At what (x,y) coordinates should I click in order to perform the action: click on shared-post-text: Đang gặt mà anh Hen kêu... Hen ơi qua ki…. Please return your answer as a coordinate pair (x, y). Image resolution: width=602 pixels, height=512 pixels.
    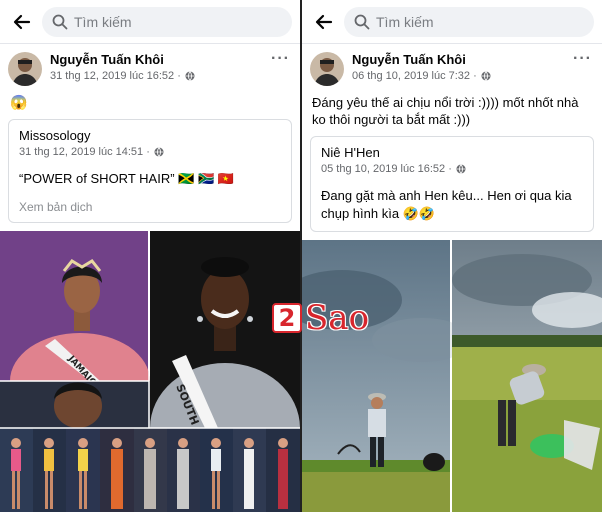
    Looking at the image, I should click on (446, 204).